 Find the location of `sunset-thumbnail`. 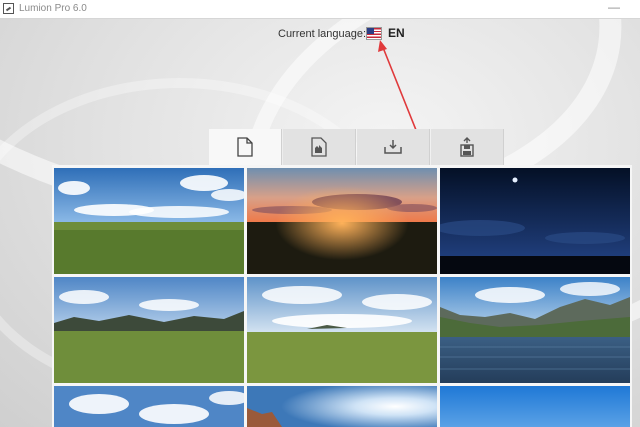

sunset-thumbnail is located at coordinates (342, 221).